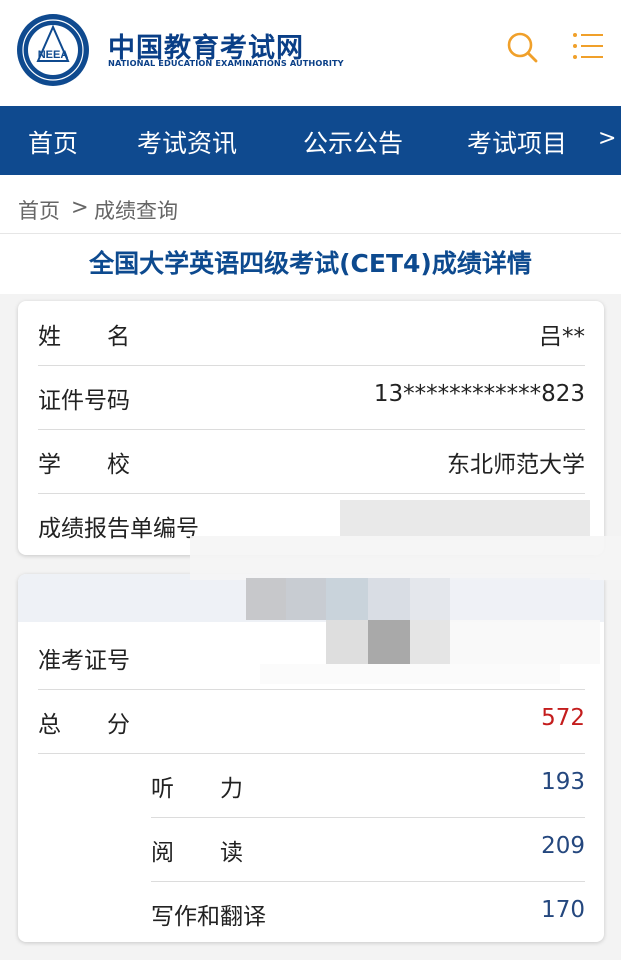 This screenshot has height=960, width=621. What do you see at coordinates (311, 721) in the screenshot?
I see `total-score-row: 总 分 572` at bounding box center [311, 721].